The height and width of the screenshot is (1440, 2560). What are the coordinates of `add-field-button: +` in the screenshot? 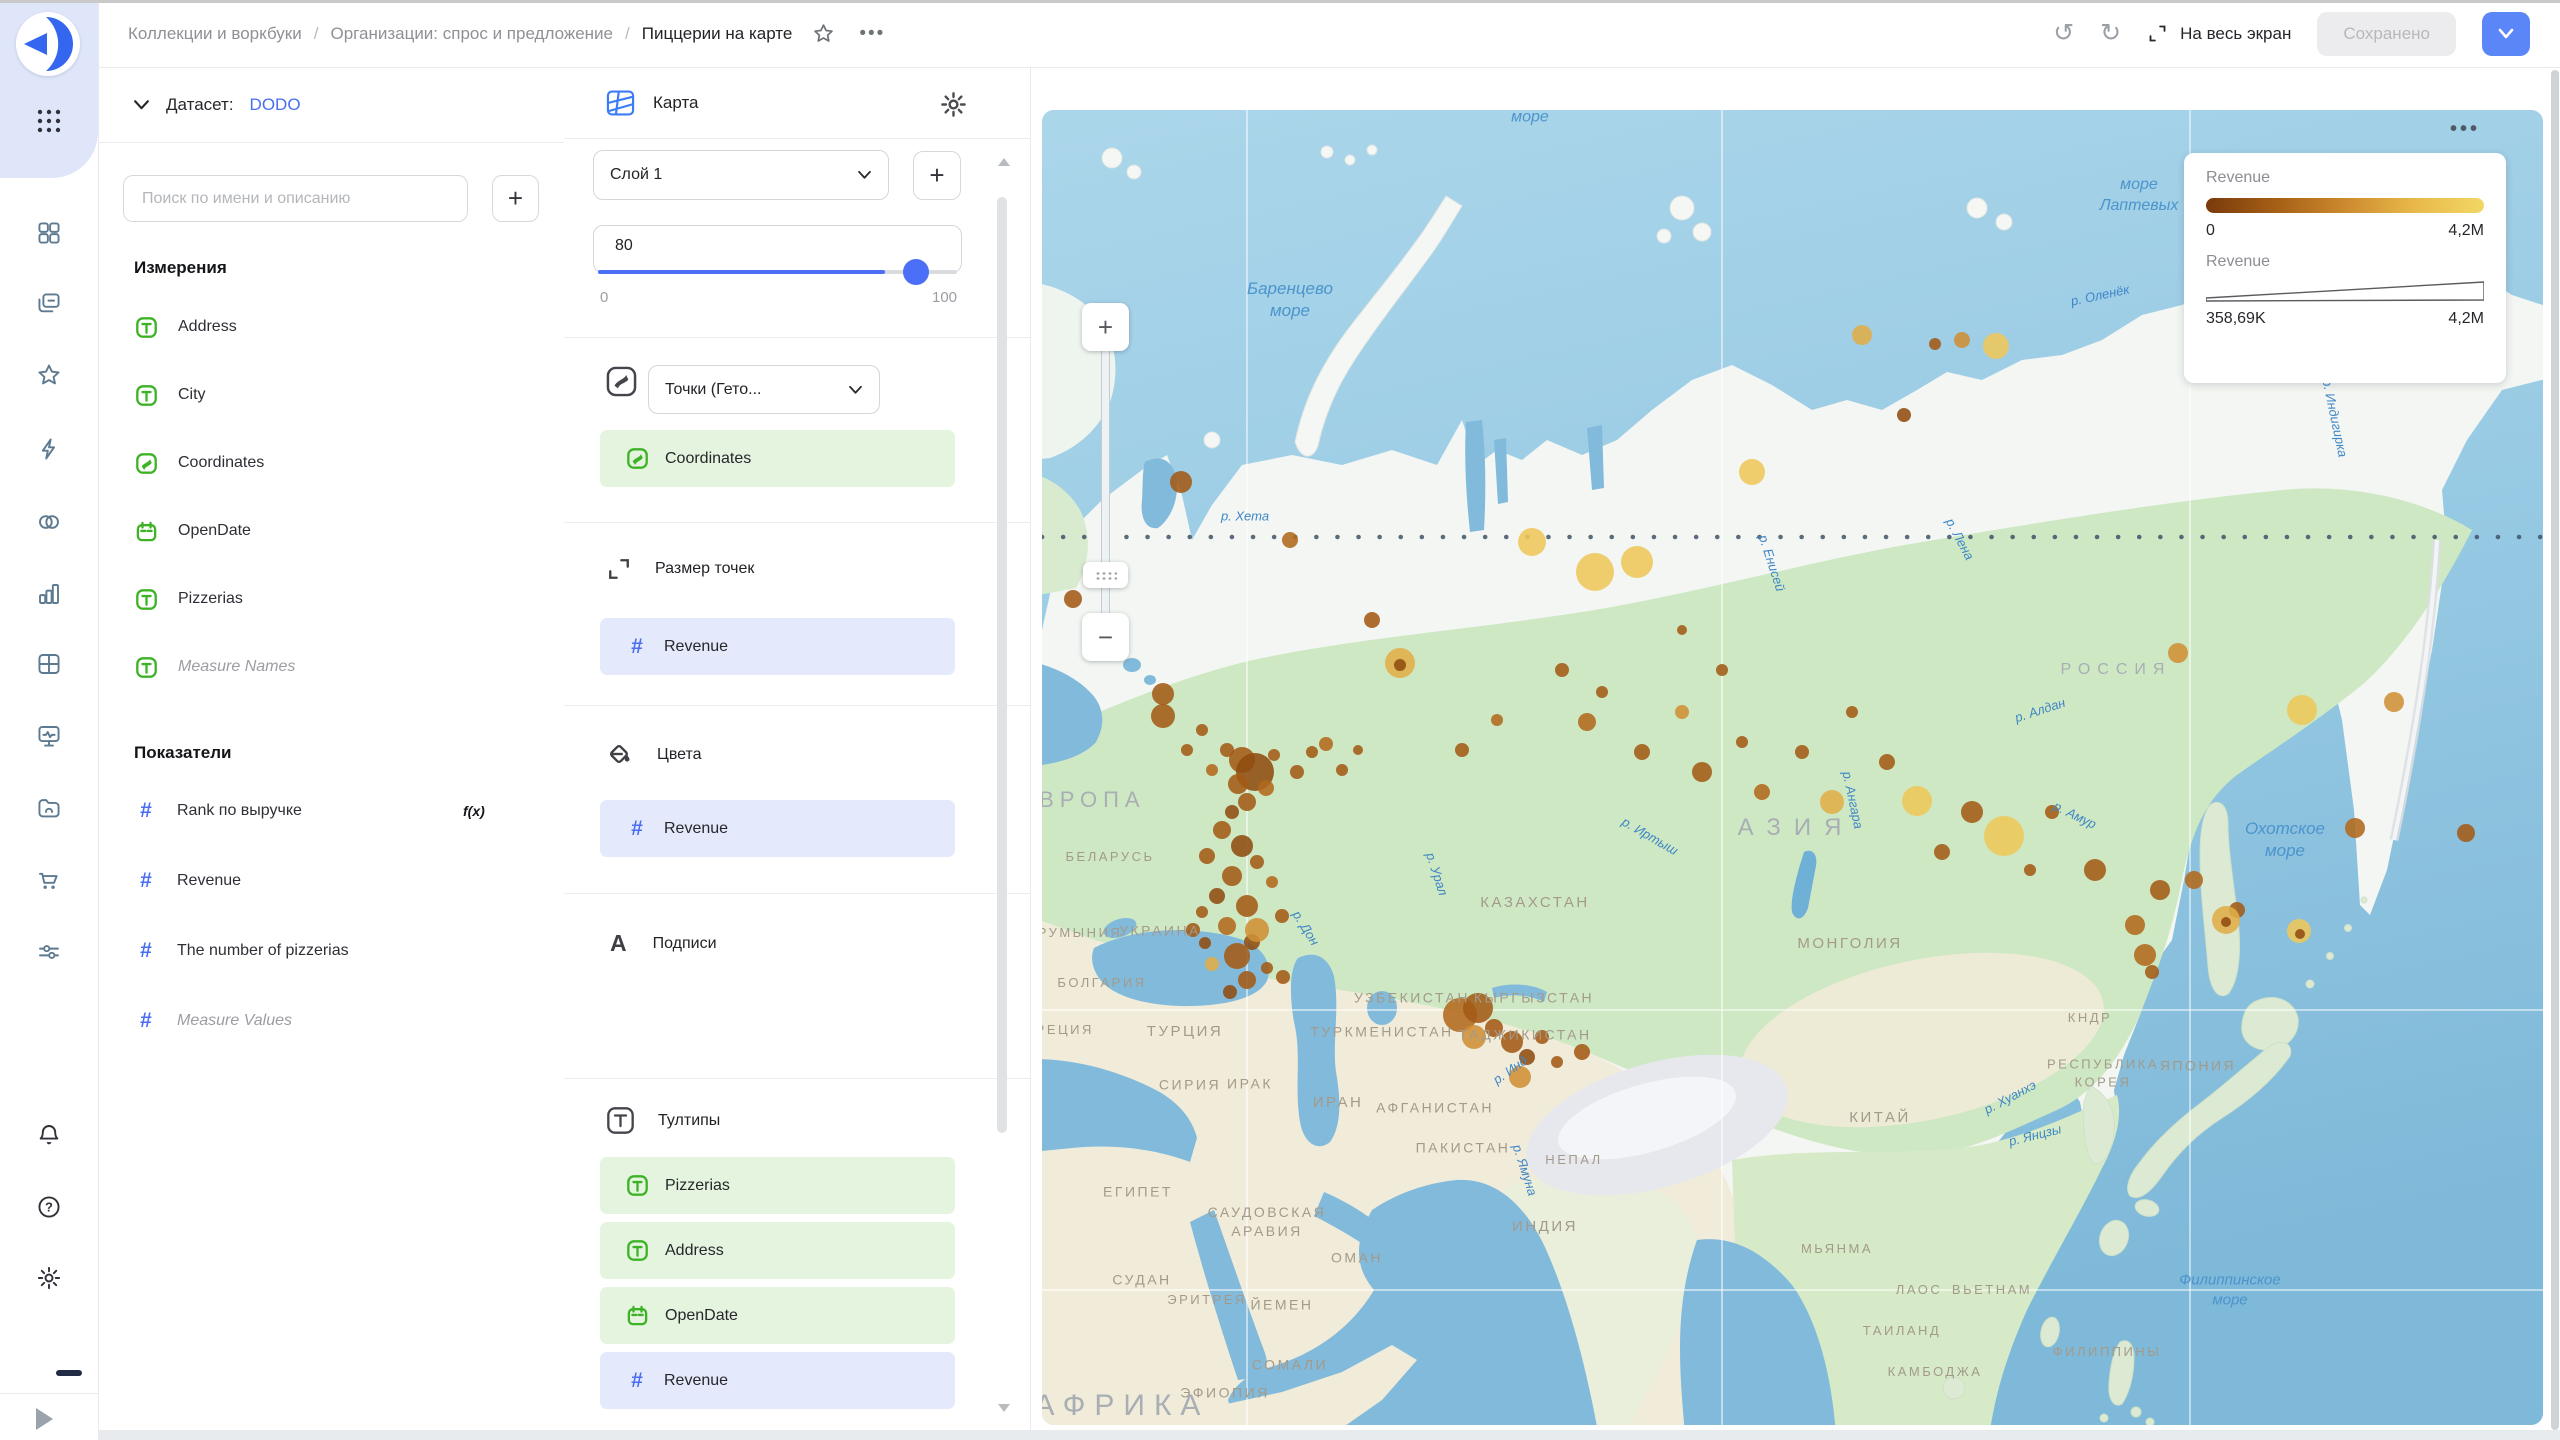 It's located at (515, 198).